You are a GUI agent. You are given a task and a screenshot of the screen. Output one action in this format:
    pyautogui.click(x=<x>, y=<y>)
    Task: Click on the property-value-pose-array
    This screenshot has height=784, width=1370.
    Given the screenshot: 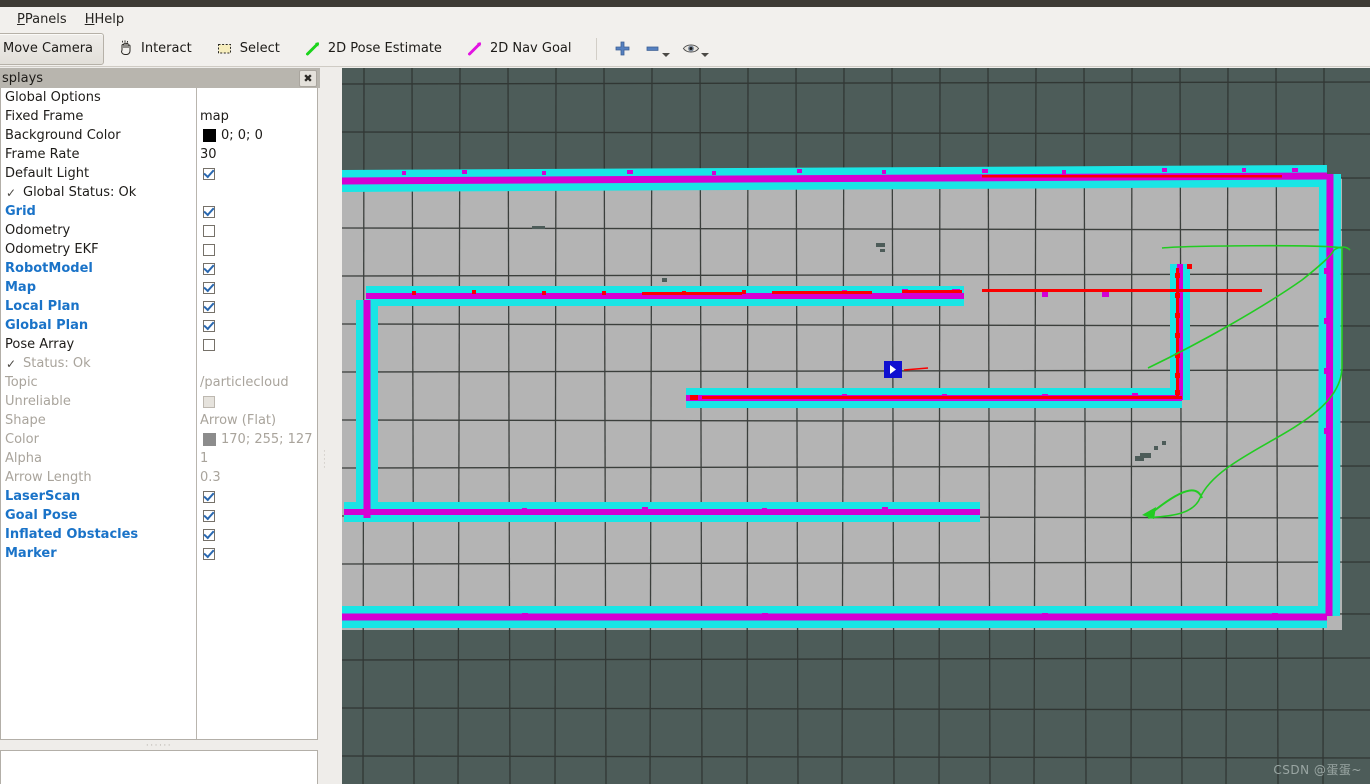 What is the action you would take?
    pyautogui.click(x=257, y=344)
    